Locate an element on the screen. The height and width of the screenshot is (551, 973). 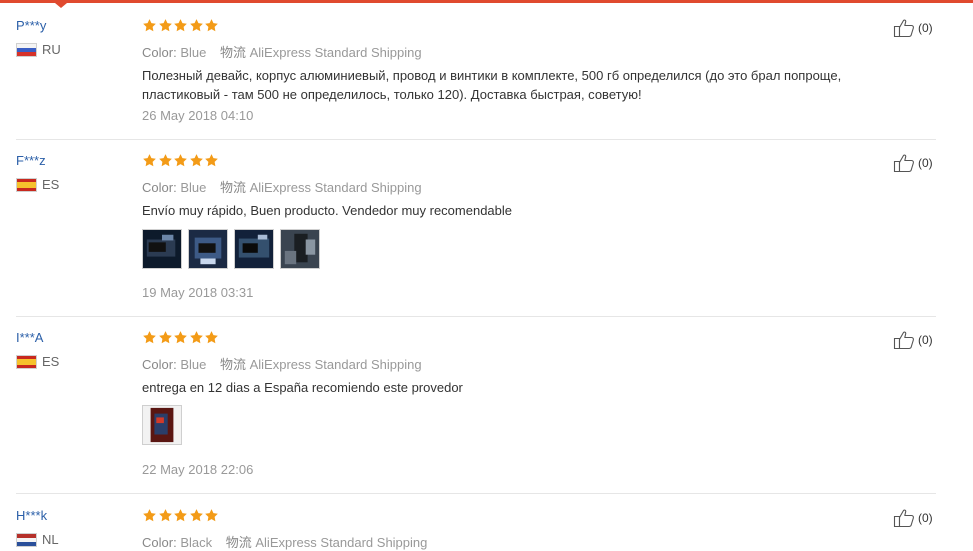
country-code: RU is located at coordinates (51, 49).